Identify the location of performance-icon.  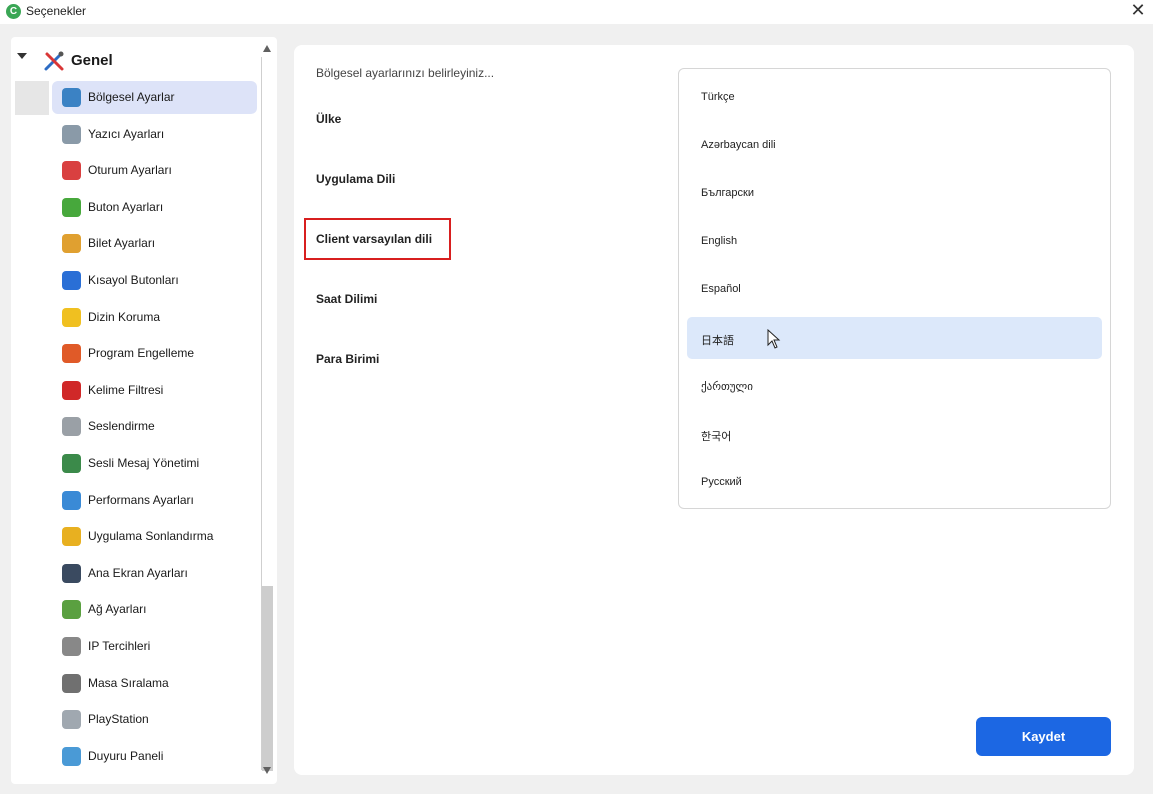
(71, 500).